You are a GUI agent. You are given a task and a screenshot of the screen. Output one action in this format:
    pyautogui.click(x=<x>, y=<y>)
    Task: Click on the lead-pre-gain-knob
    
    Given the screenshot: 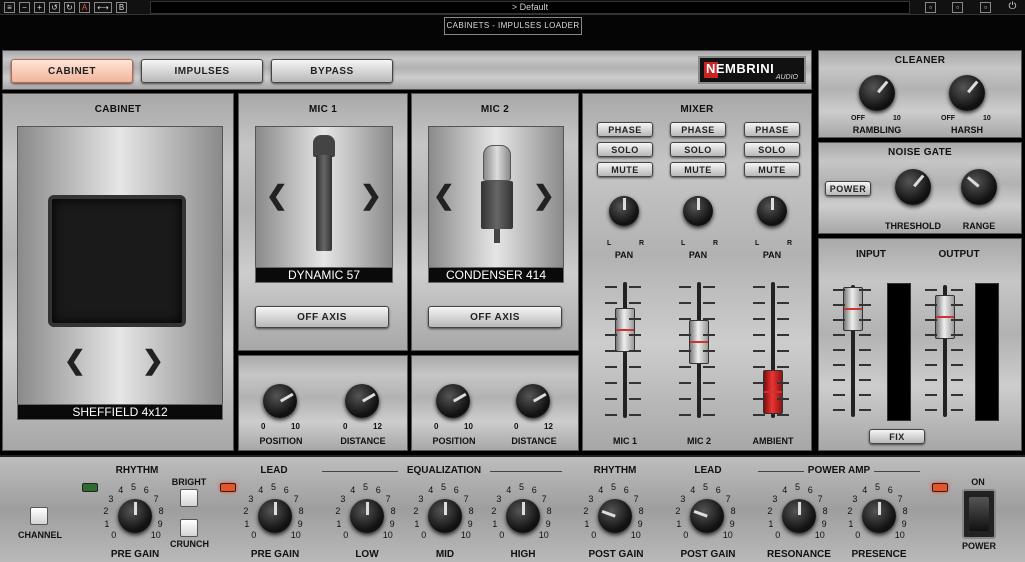 What is the action you would take?
    pyautogui.click(x=275, y=516)
    